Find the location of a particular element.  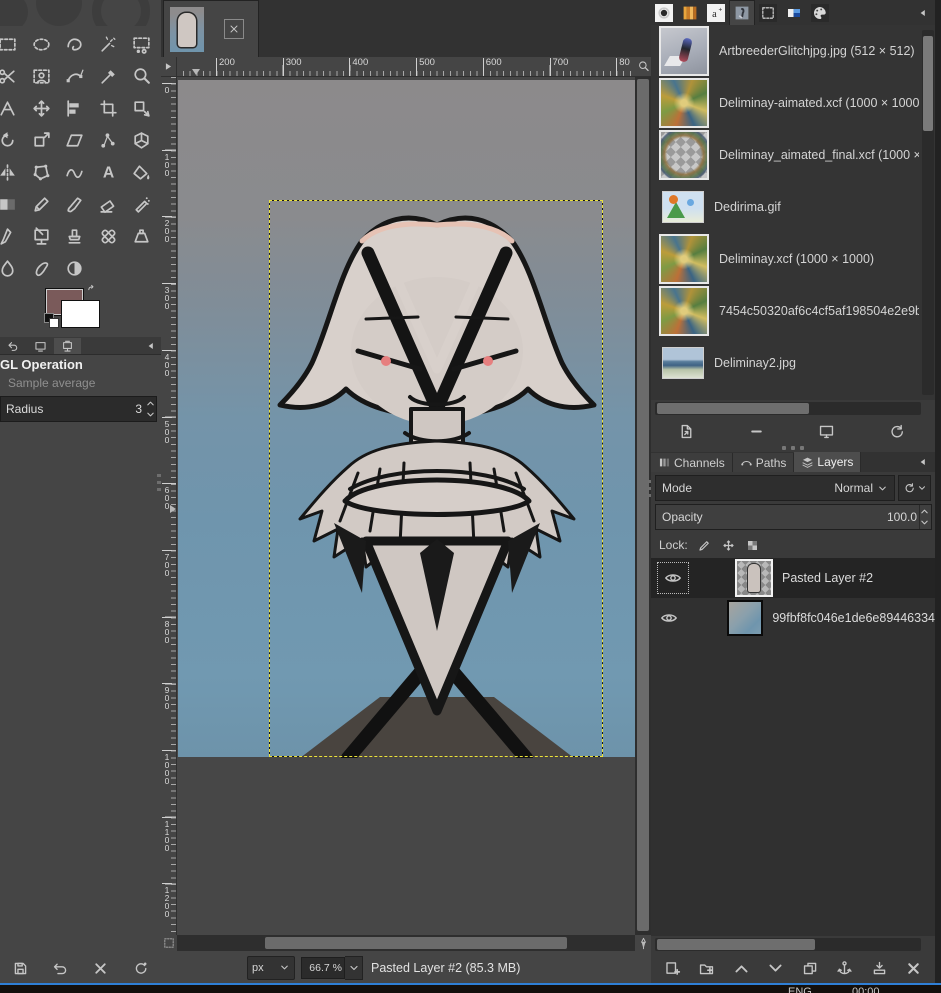

move-tool is located at coordinates (42, 108).